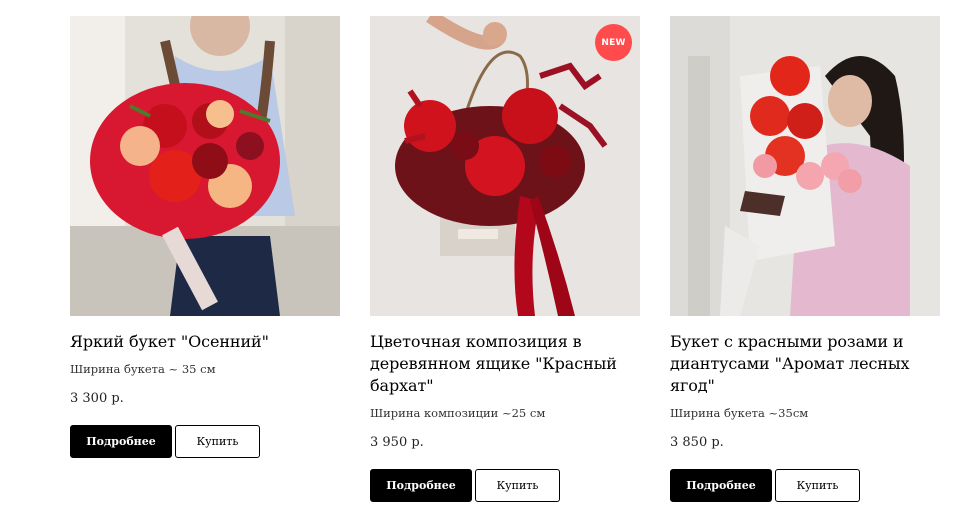  Describe the element at coordinates (205, 342) in the screenshot. I see `product-title: Яркий букет "Осенний"` at that location.